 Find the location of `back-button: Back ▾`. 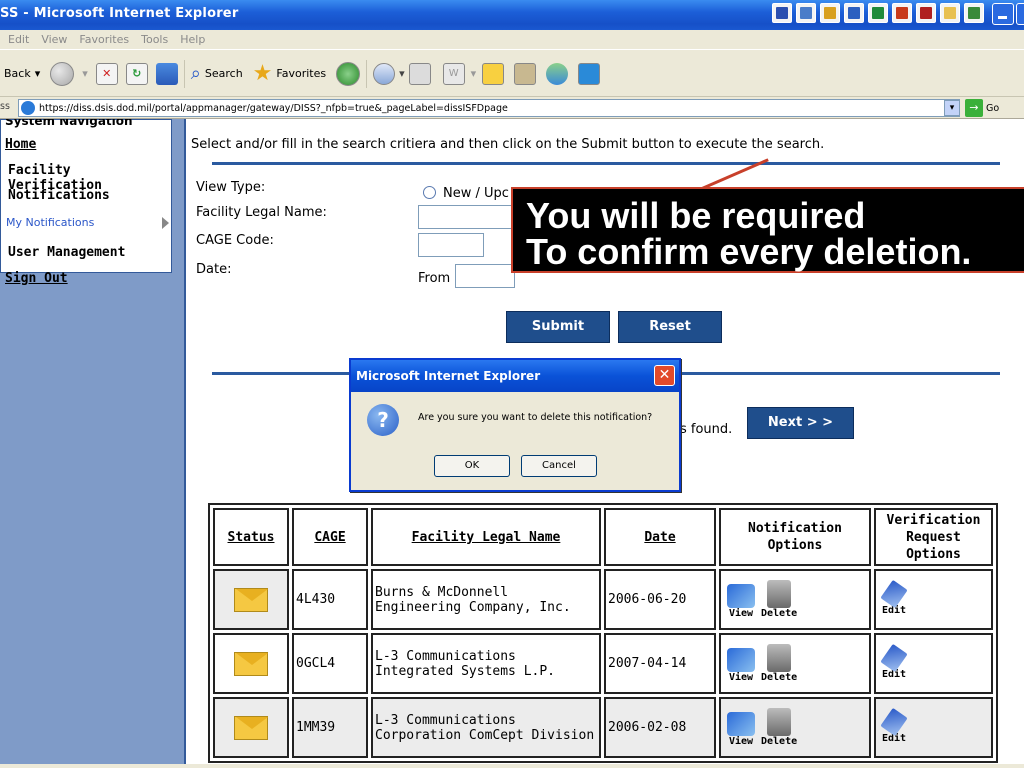

back-button: Back ▾ is located at coordinates (22, 73).